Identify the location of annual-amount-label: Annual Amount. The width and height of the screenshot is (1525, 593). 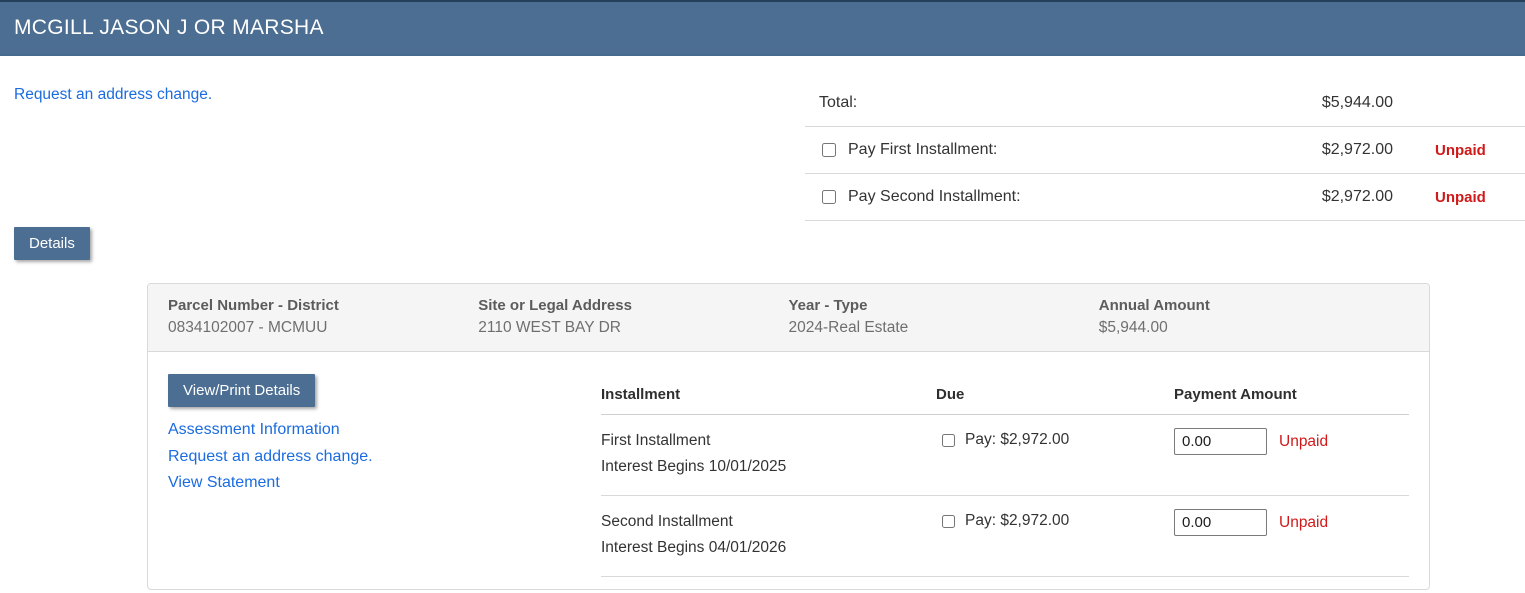
(1154, 305).